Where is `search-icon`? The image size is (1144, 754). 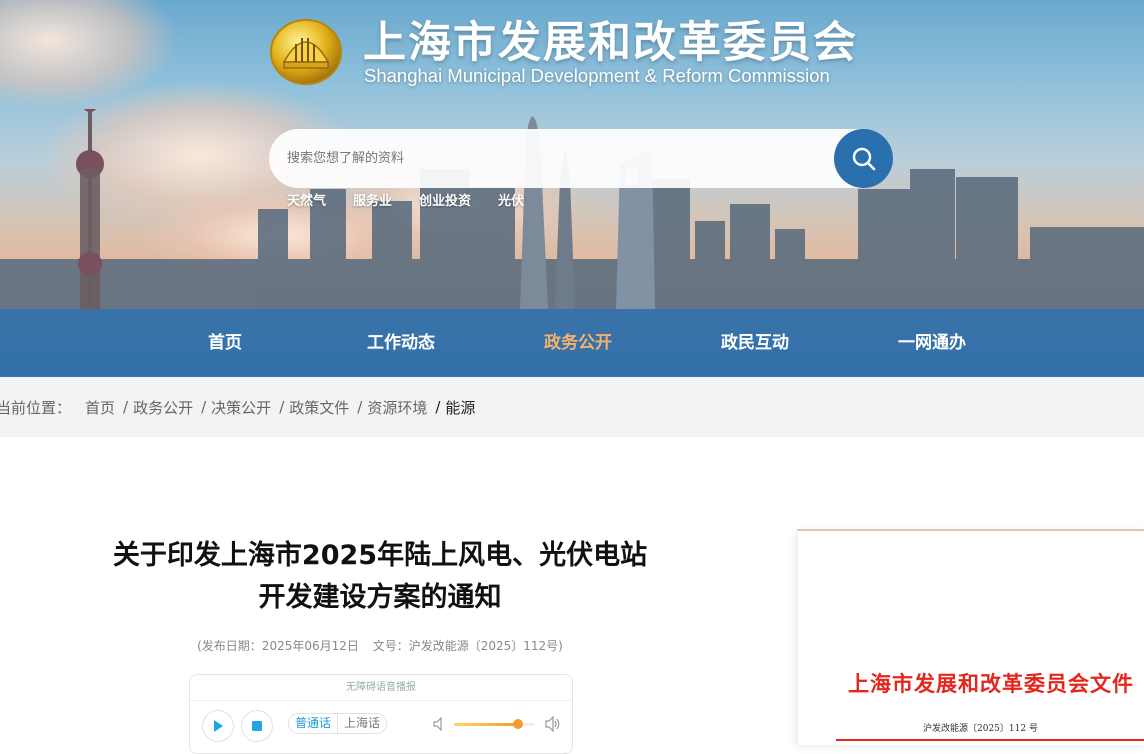
search-icon is located at coordinates (863, 158).